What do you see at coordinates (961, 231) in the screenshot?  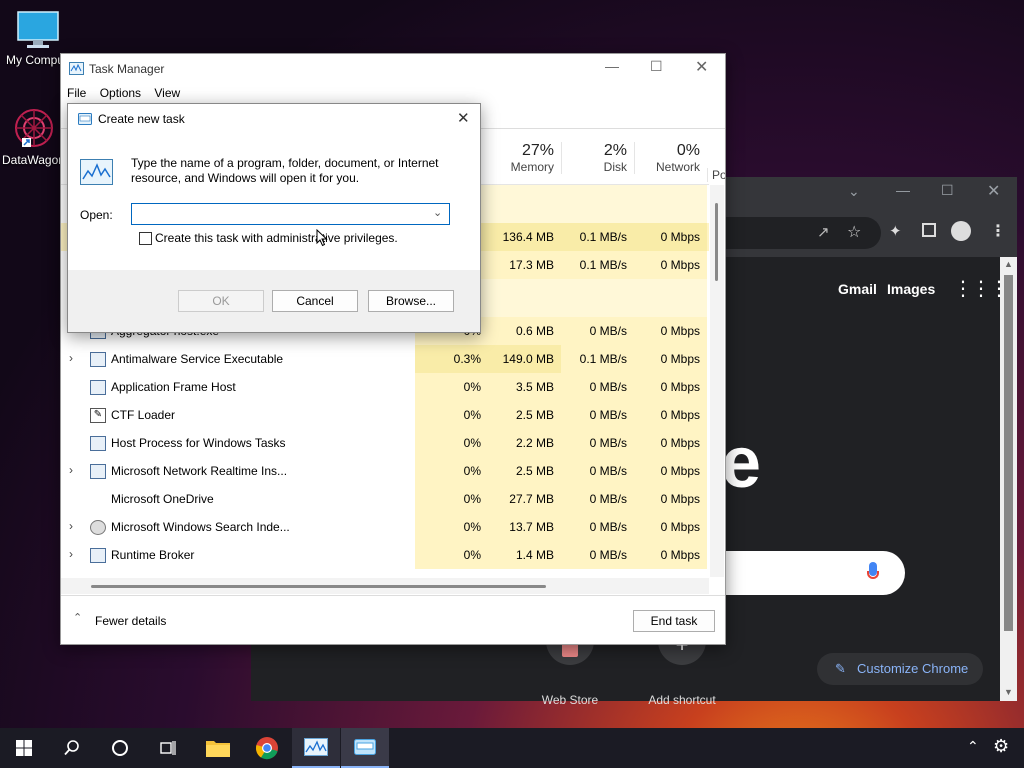 I see `profile-icon` at bounding box center [961, 231].